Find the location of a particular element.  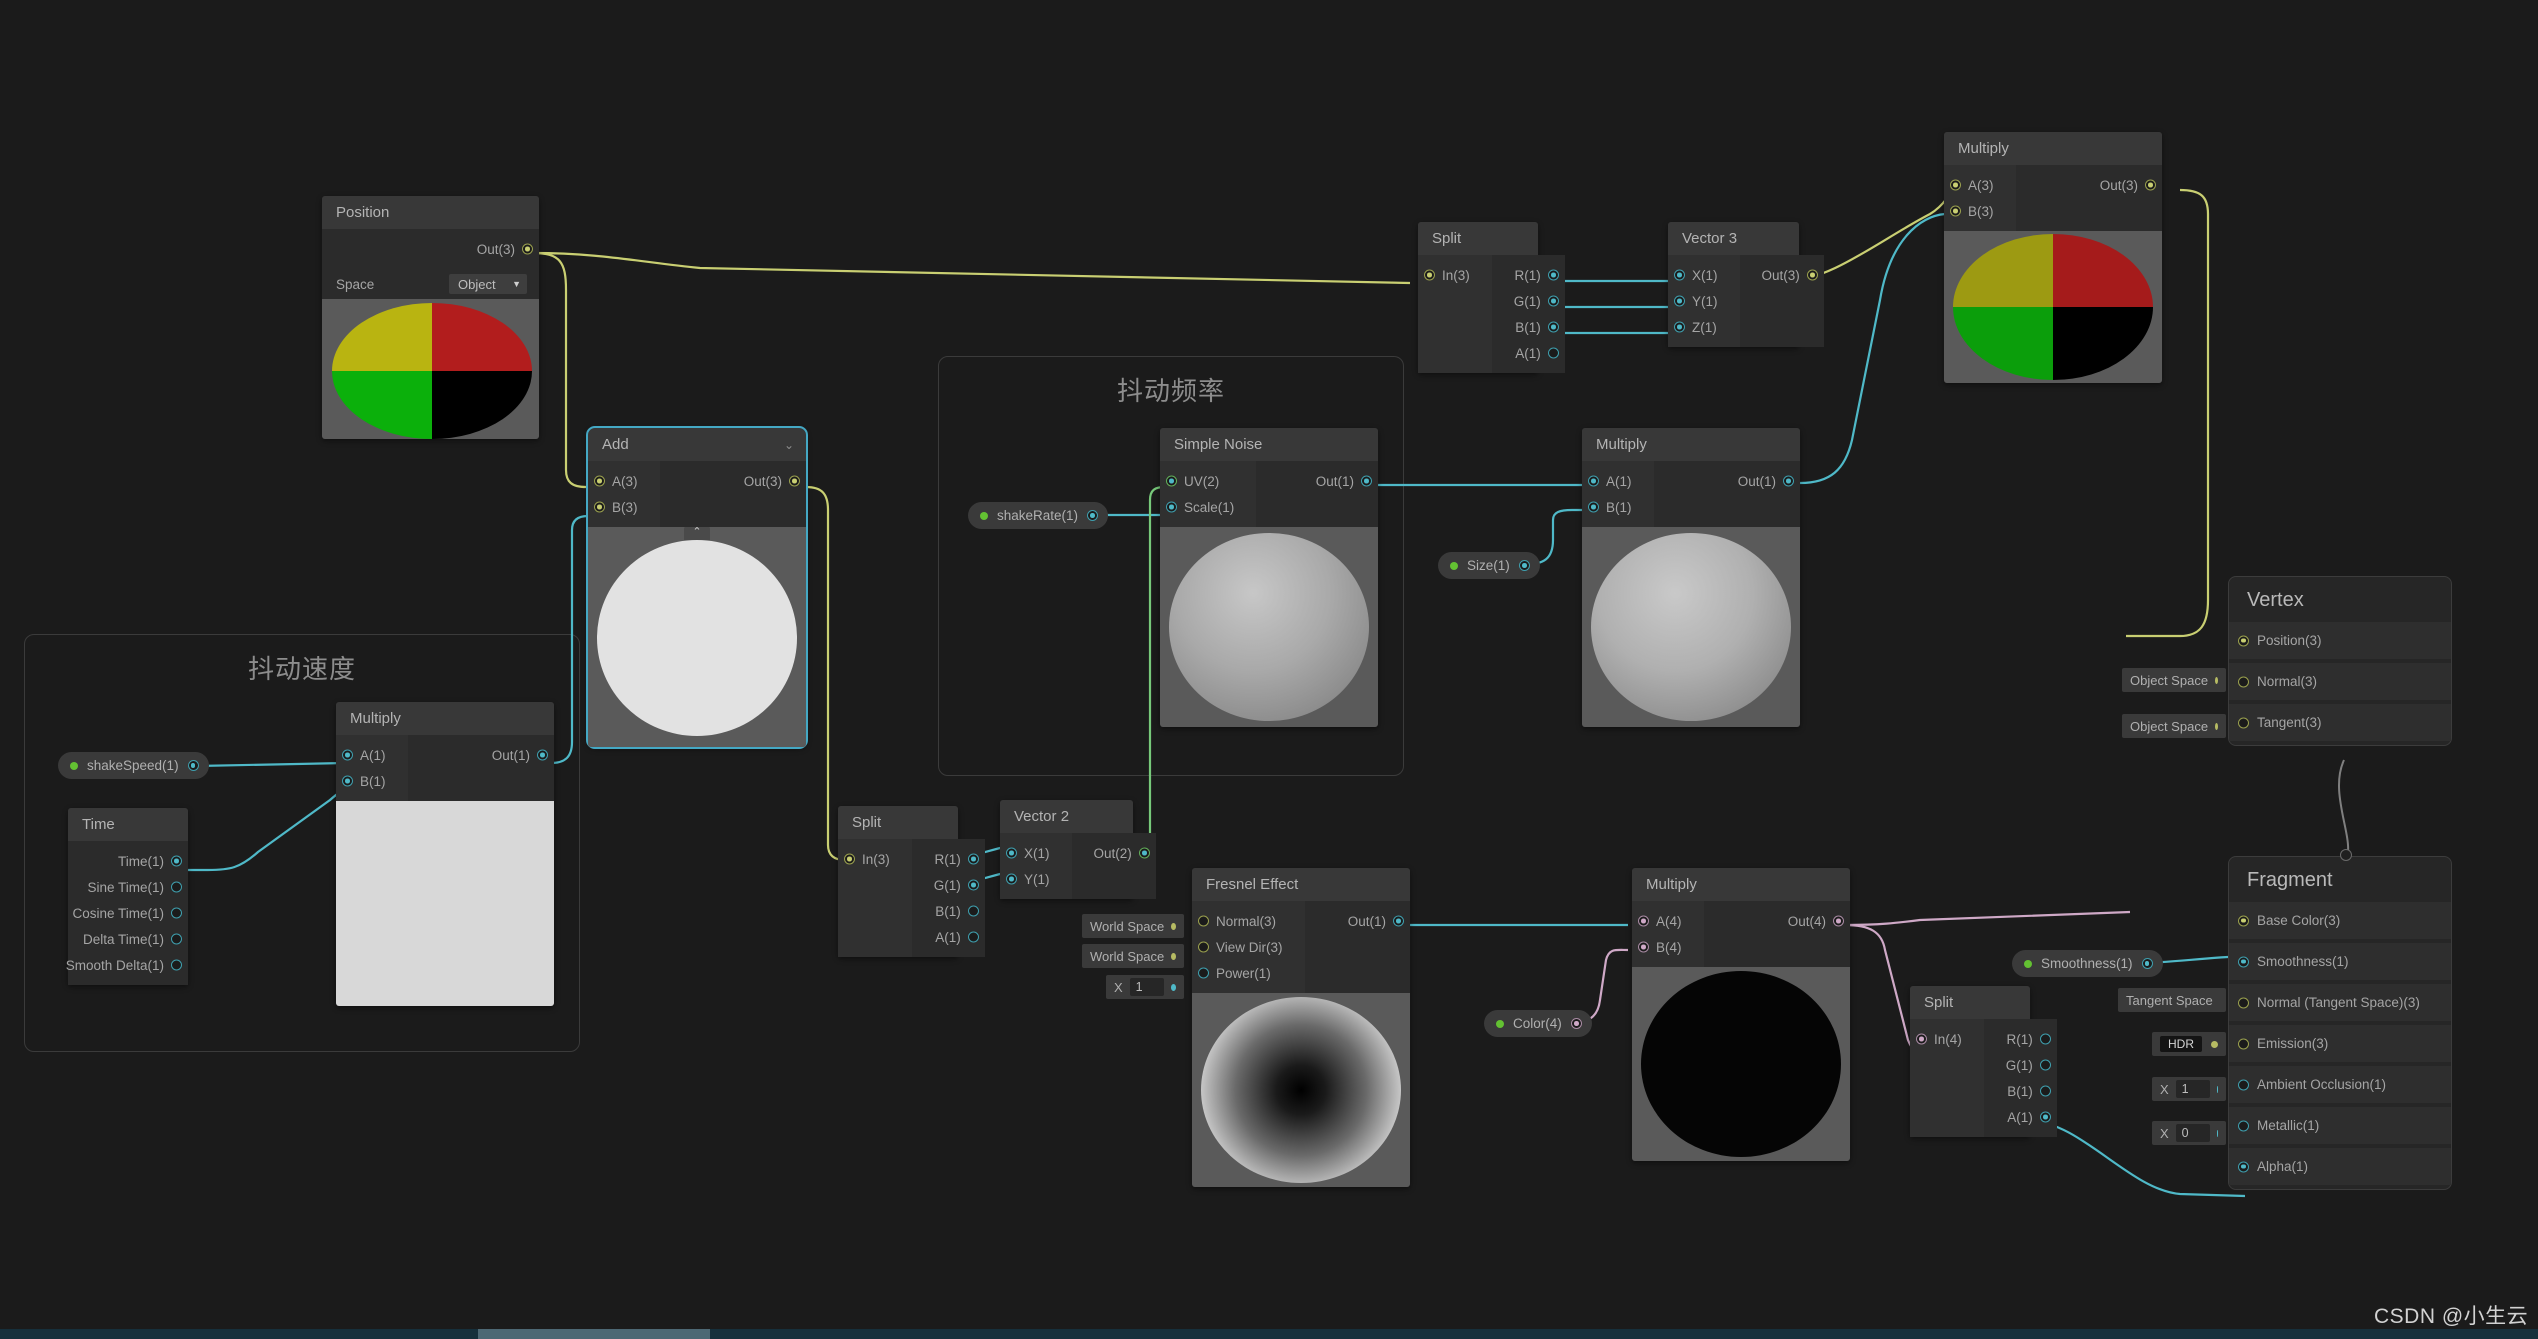

node-split-top: Split In(3) R(1) G(1) B(1) A(1) is located at coordinates (1491, 297).